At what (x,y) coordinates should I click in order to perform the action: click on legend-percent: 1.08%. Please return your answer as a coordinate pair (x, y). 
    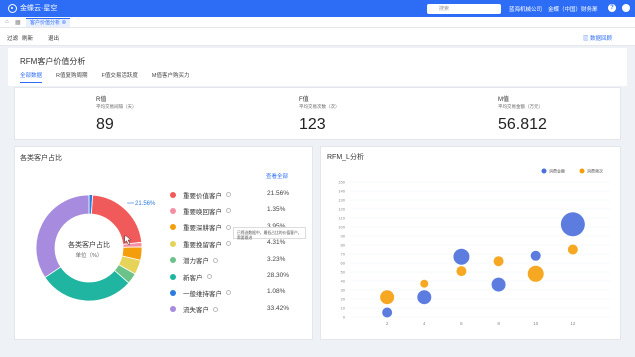
    Looking at the image, I should click on (276, 292).